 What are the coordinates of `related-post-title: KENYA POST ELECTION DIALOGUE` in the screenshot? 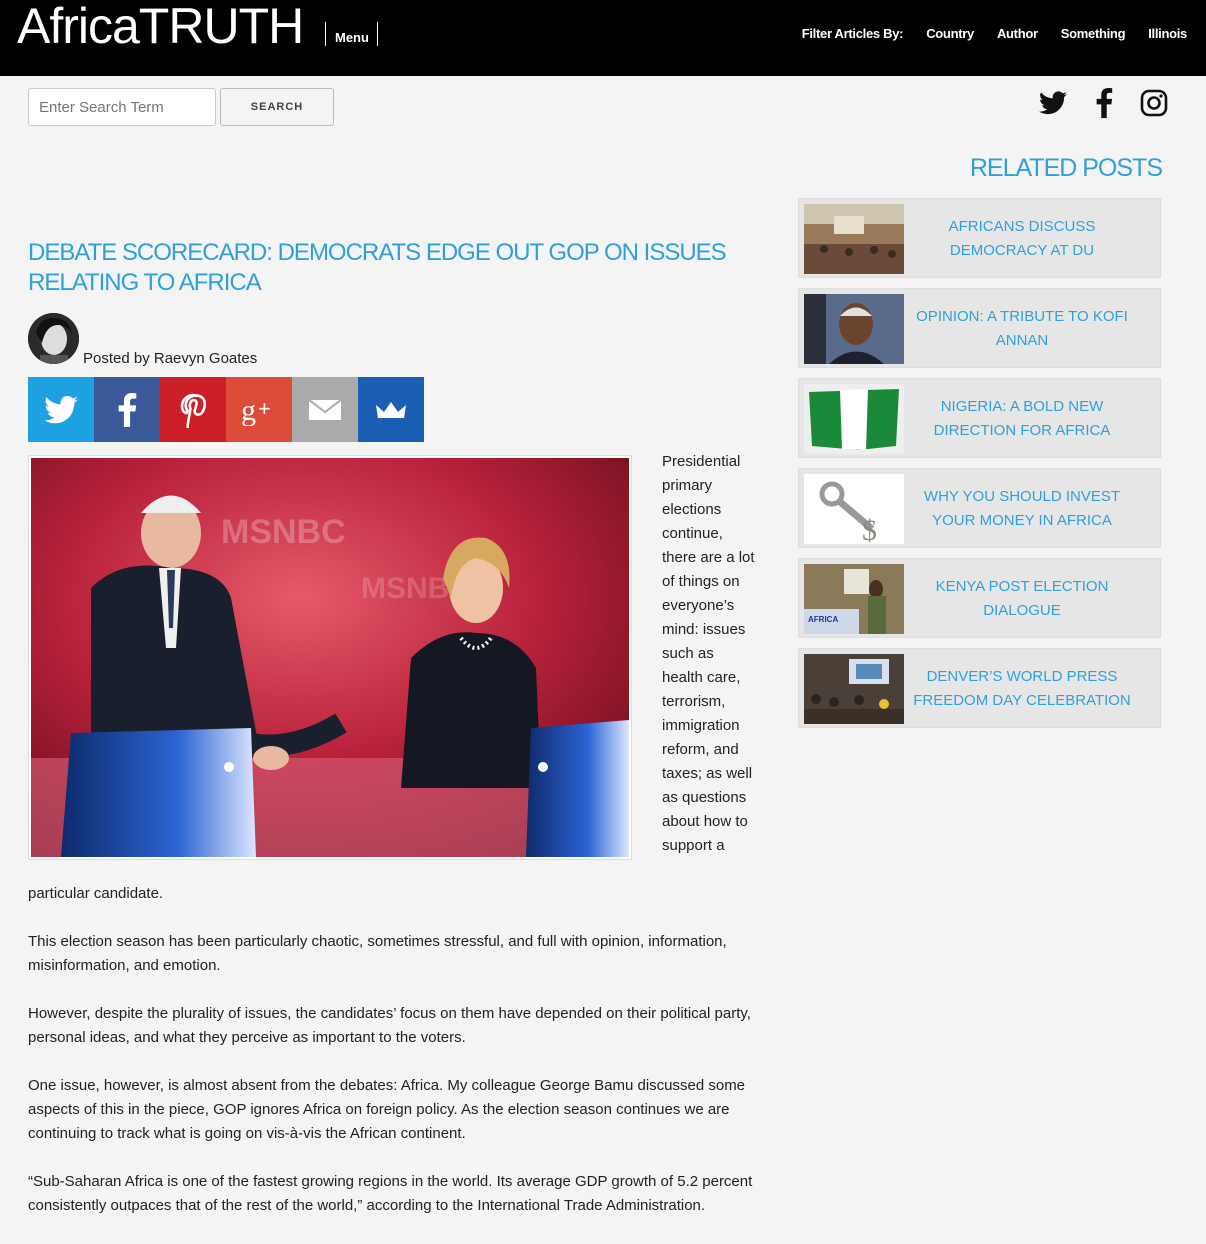 It's located at (1022, 599).